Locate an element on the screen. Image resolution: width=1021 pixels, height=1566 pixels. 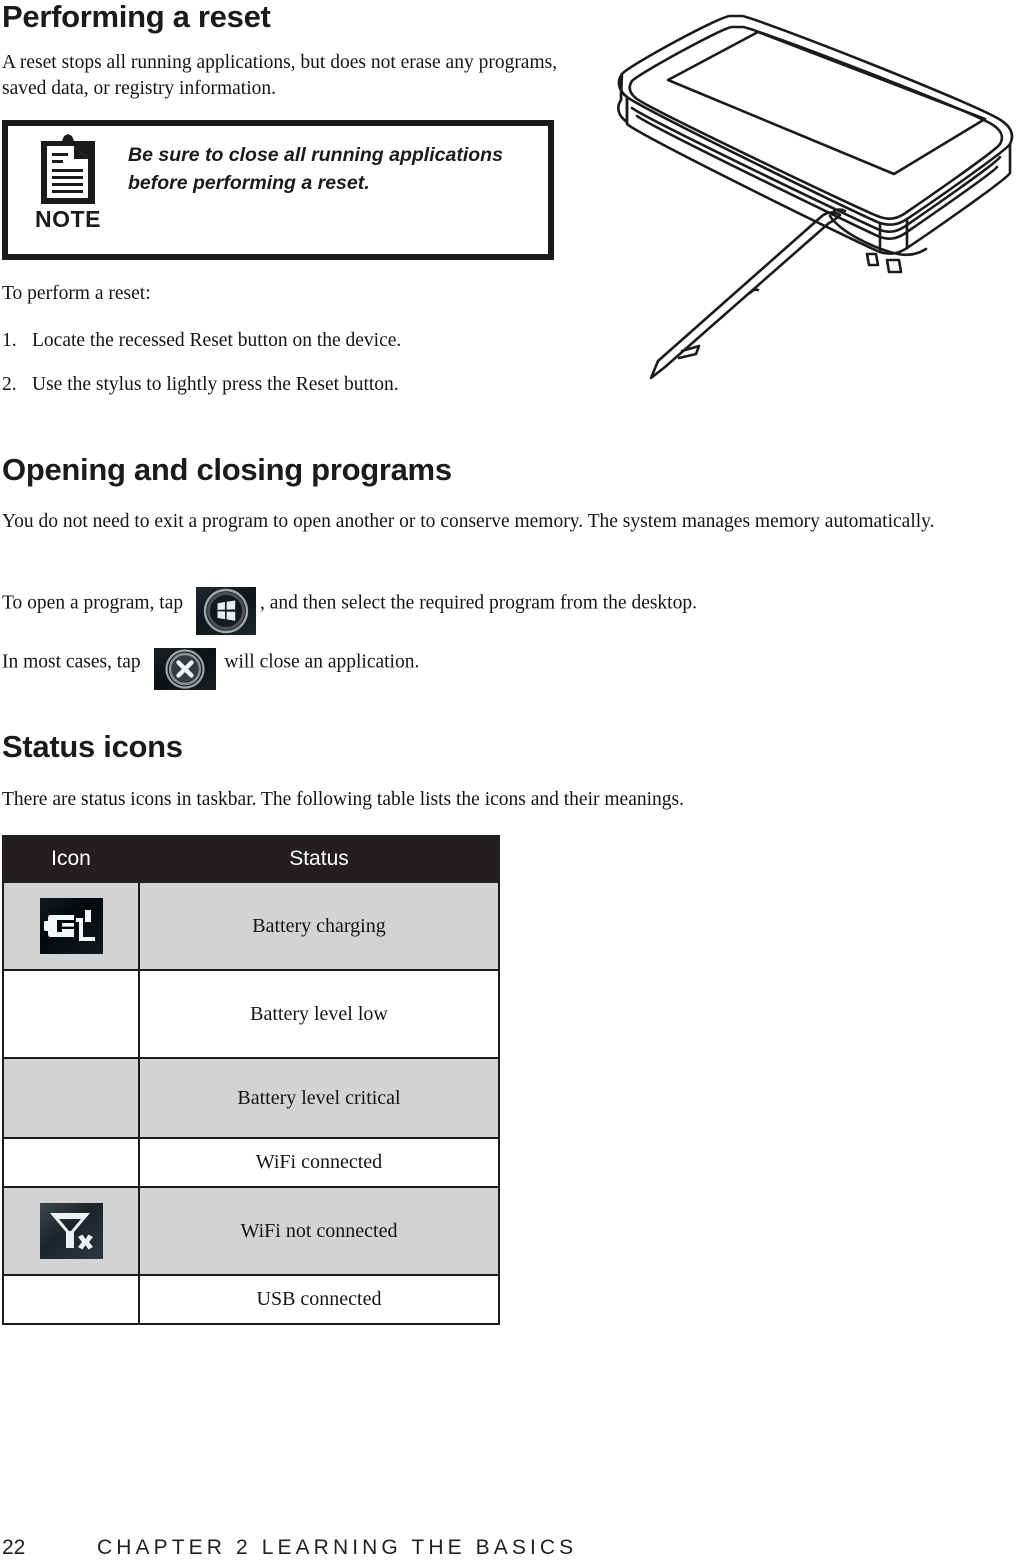
list-item-number: 2. is located at coordinates (9, 384).